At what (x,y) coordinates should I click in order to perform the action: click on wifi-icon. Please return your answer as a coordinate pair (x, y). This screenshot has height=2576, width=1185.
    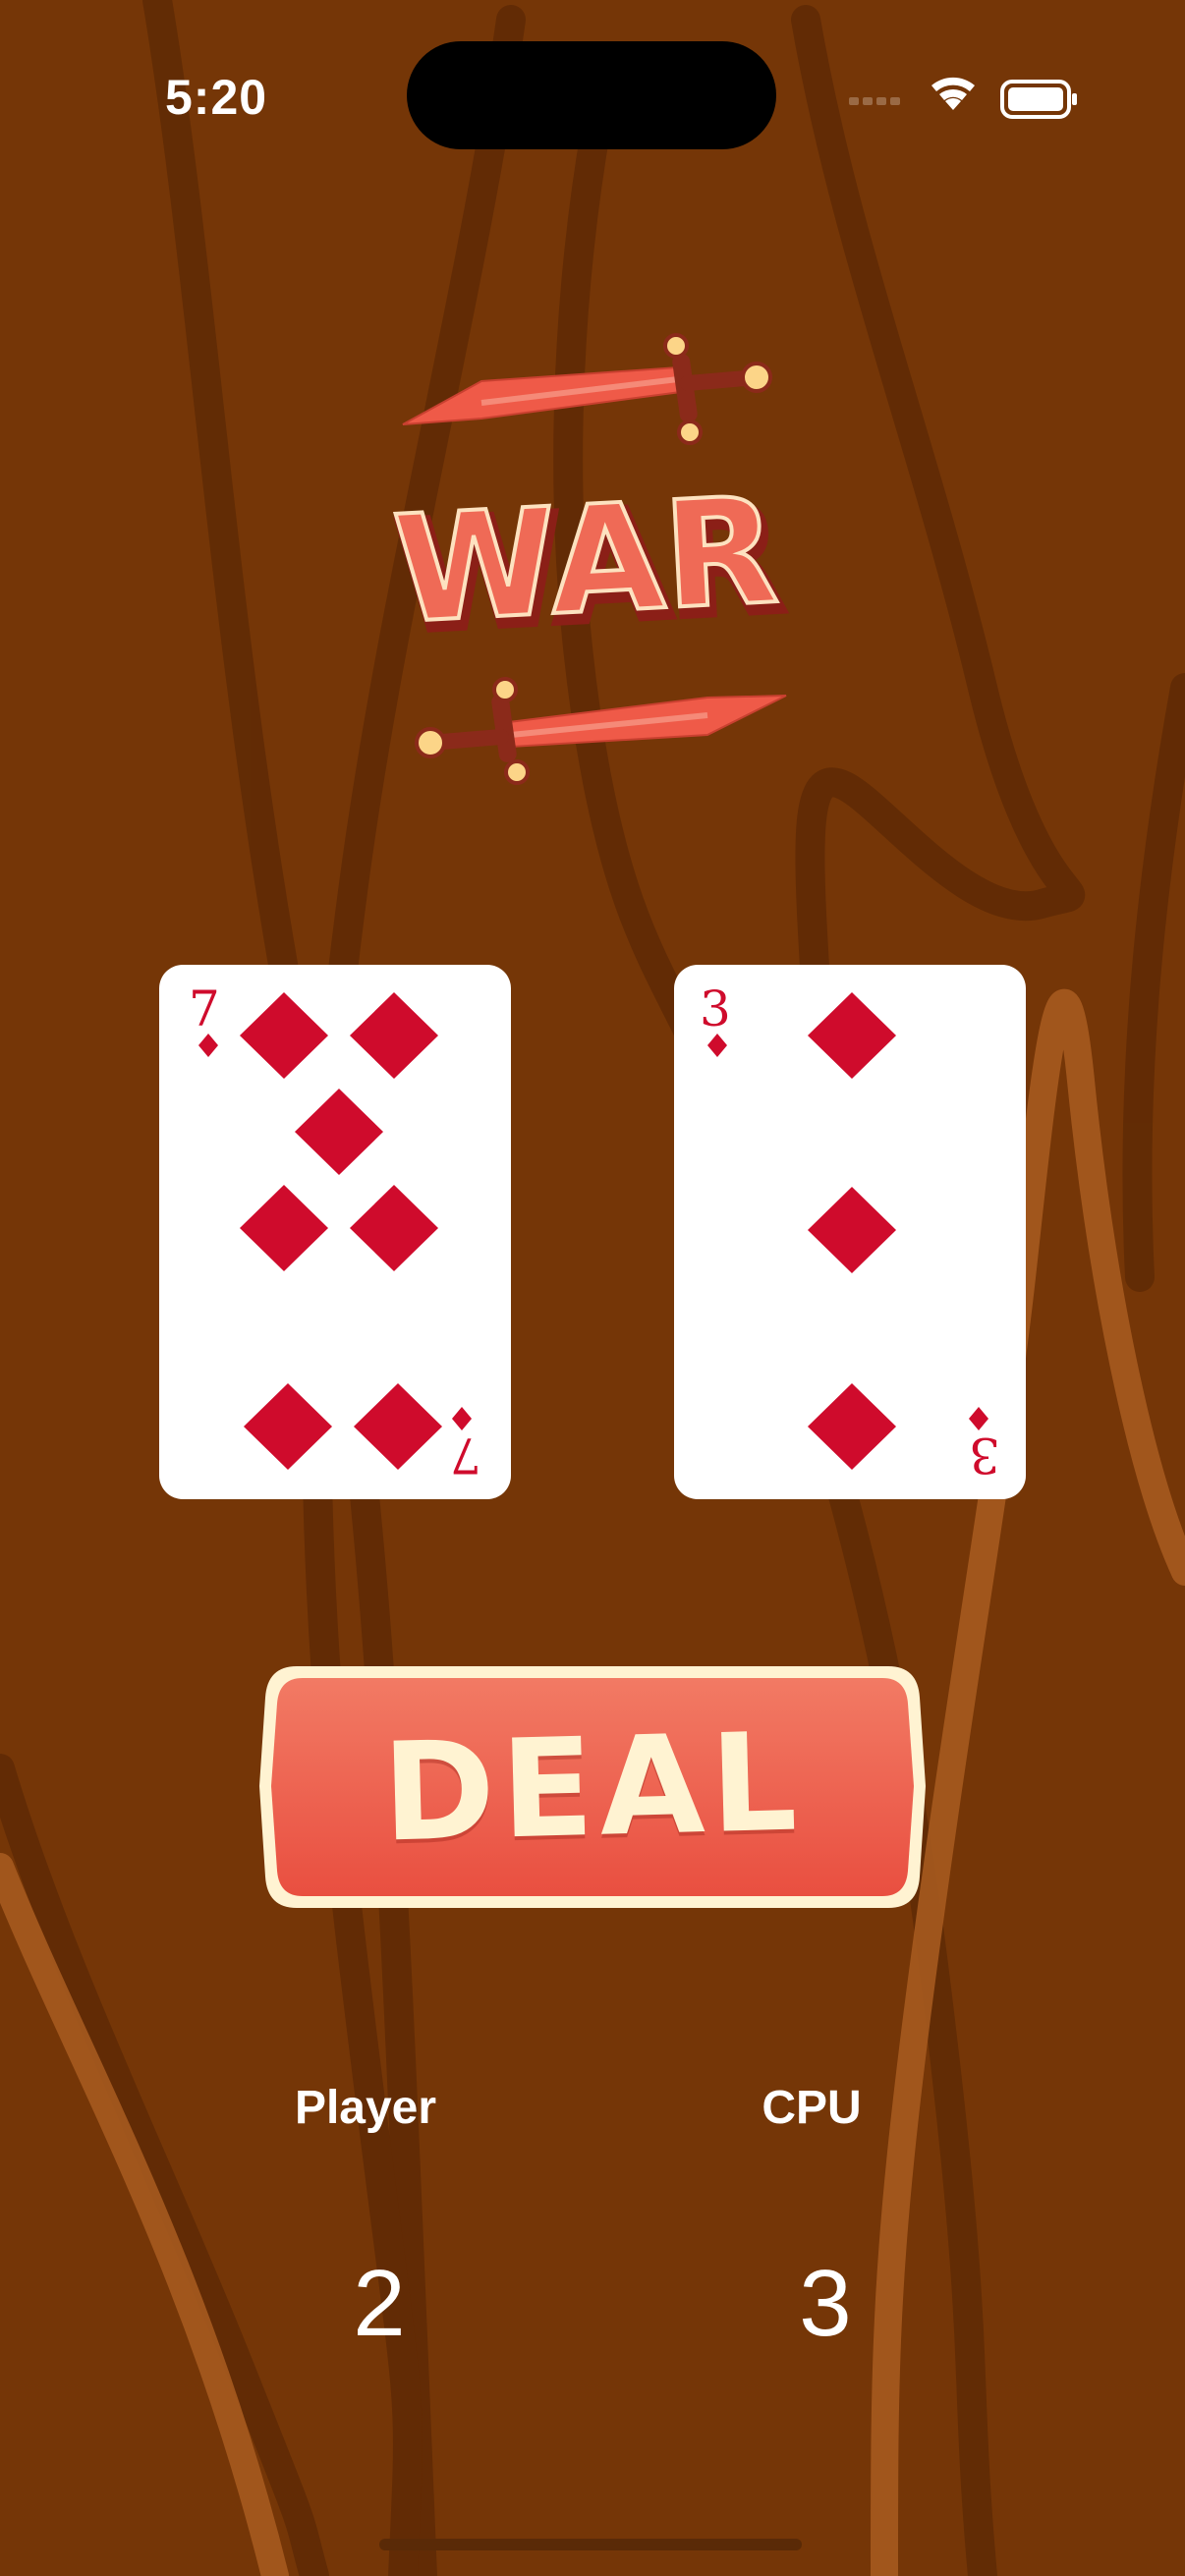
    Looking at the image, I should click on (953, 93).